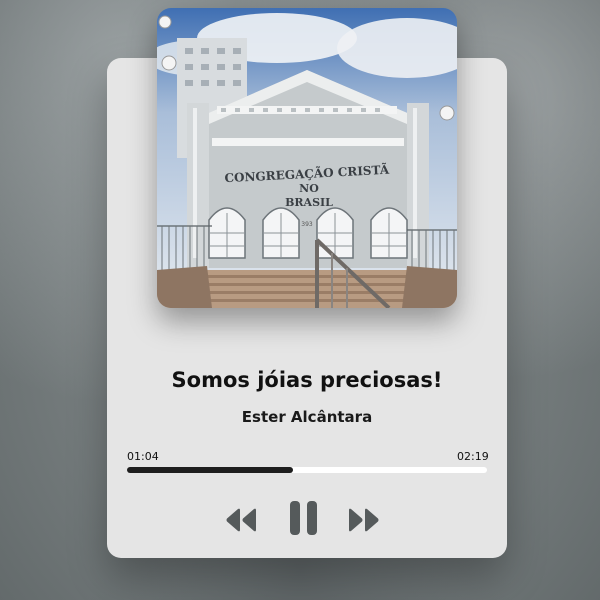 The width and height of the screenshot is (600, 600). I want to click on progress-bar, so click(307, 470).